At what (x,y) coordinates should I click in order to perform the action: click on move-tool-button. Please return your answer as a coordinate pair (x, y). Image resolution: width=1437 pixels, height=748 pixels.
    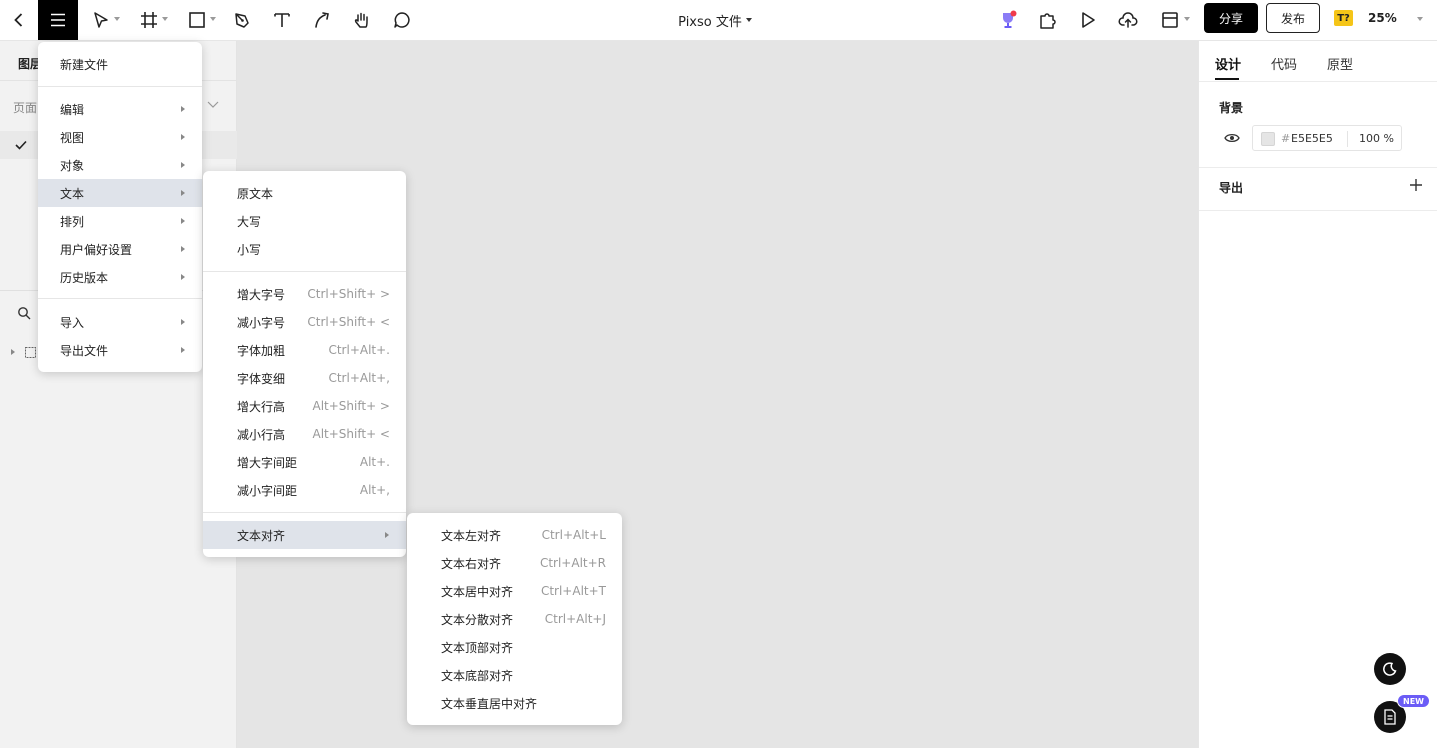
    Looking at the image, I should click on (101, 20).